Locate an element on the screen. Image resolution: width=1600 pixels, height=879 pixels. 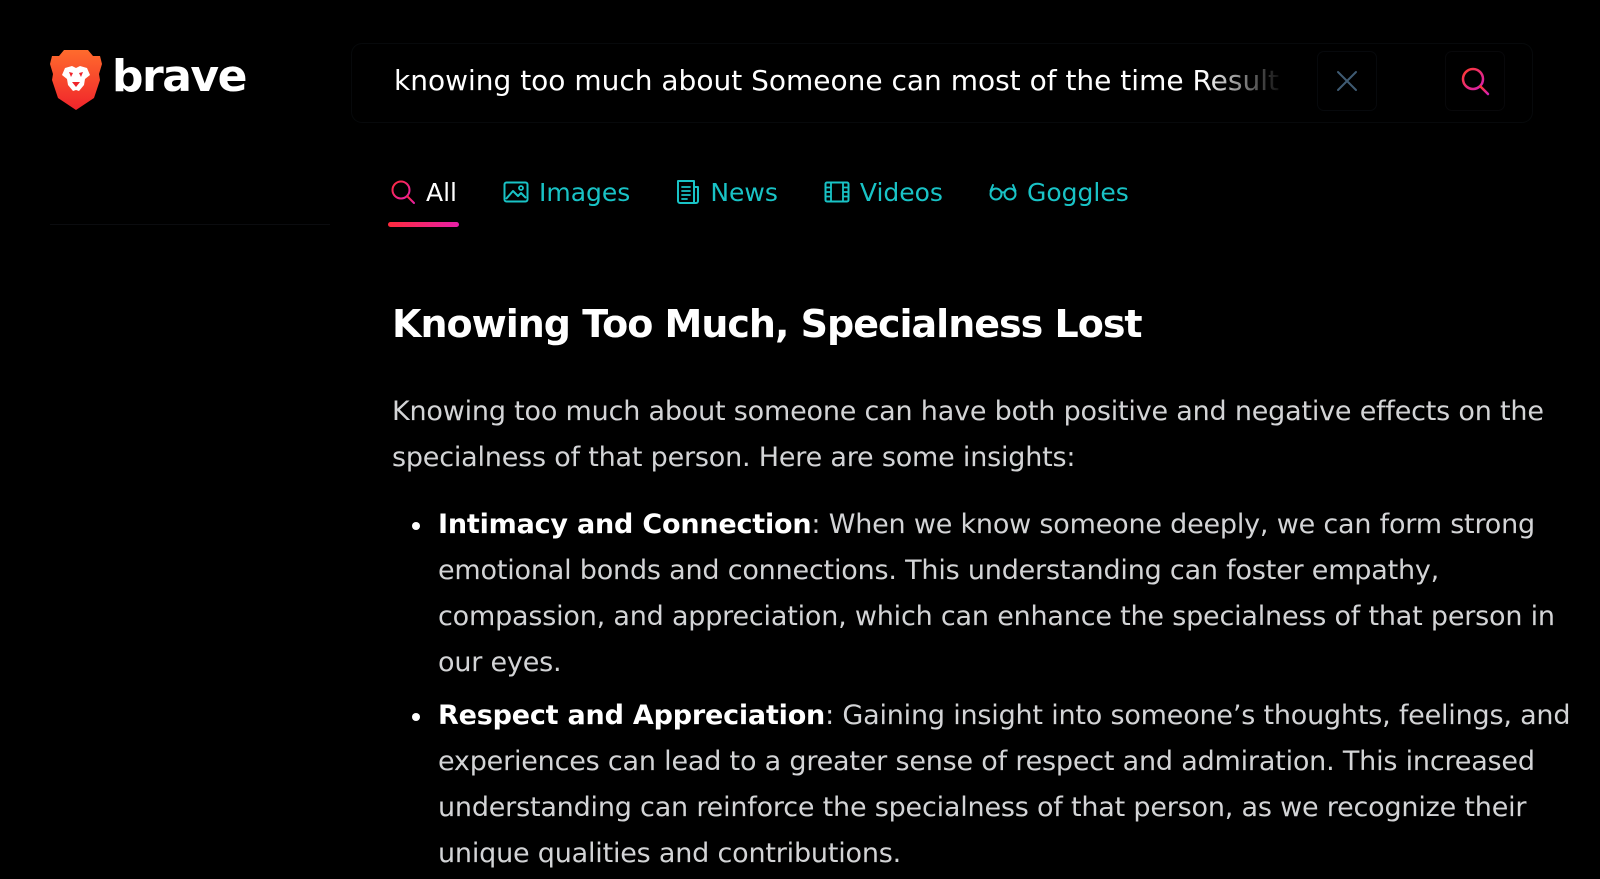
clear-search-button is located at coordinates (1347, 81).